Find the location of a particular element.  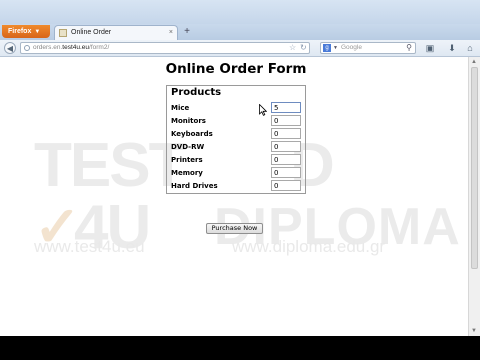

product-row-printers: Printers is located at coordinates (237, 160).